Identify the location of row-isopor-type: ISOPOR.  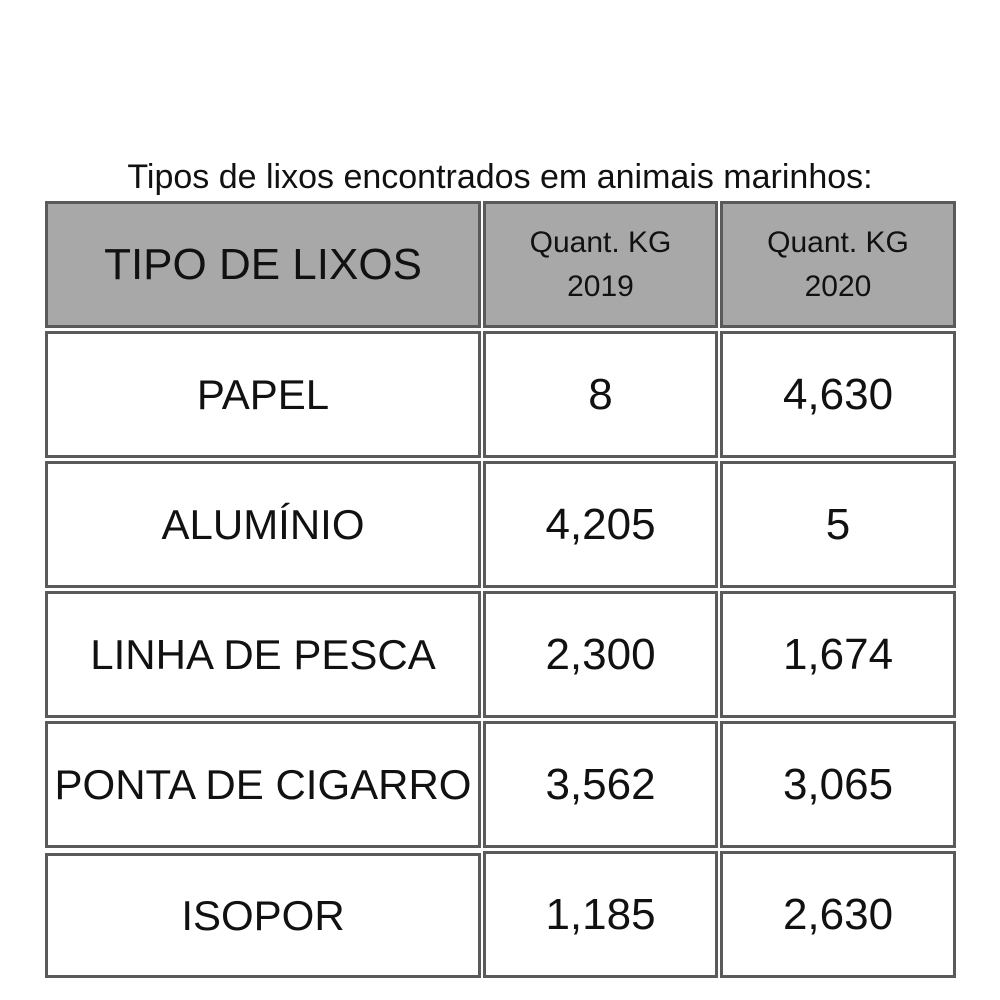
(263, 915).